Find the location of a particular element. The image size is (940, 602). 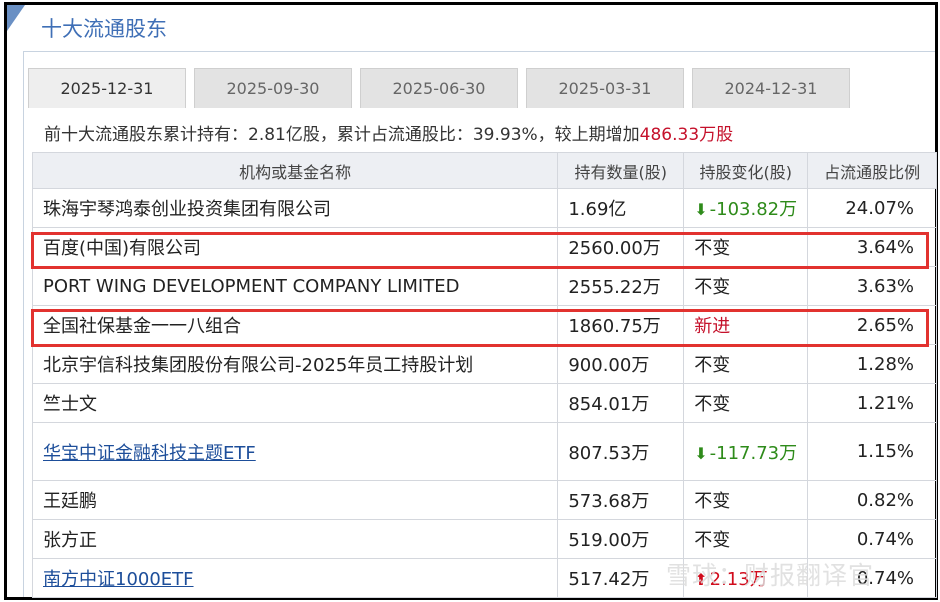

table-row: 竺士文 854.01万 不变 1.21% is located at coordinates (484, 403).